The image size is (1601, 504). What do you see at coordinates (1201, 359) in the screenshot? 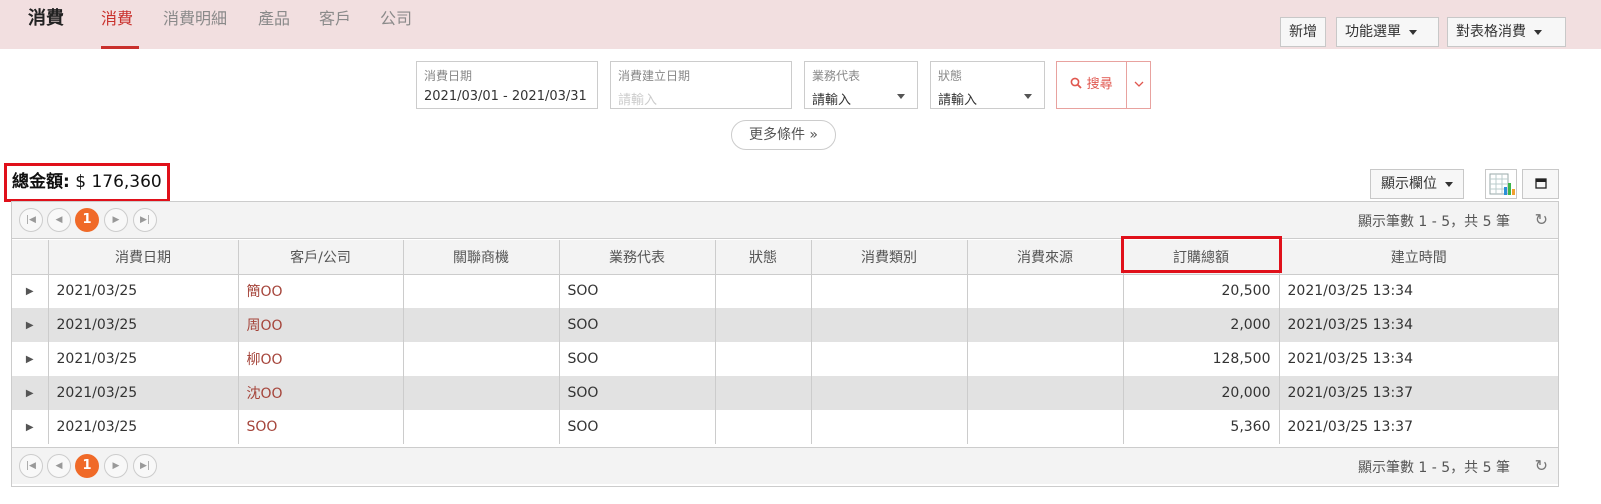
I see `cell-order-total: 128,500` at bounding box center [1201, 359].